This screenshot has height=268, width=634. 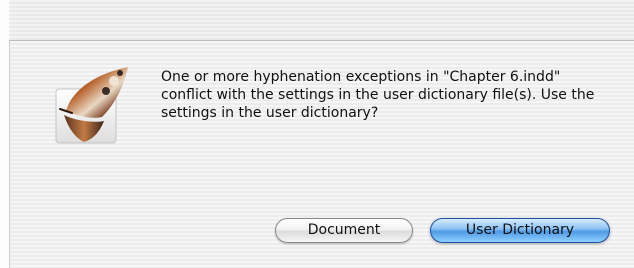 What do you see at coordinates (97, 102) in the screenshot?
I see `indesign-butterfly-icon` at bounding box center [97, 102].